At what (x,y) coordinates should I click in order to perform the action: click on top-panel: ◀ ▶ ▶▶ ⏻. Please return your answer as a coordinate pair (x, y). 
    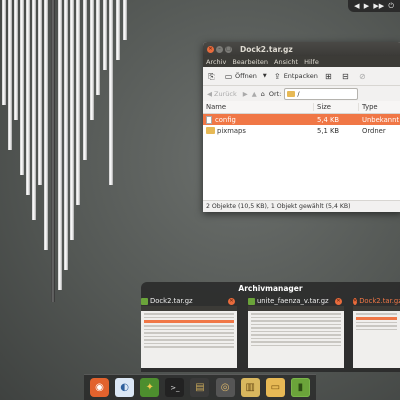
    Looking at the image, I should click on (374, 6).